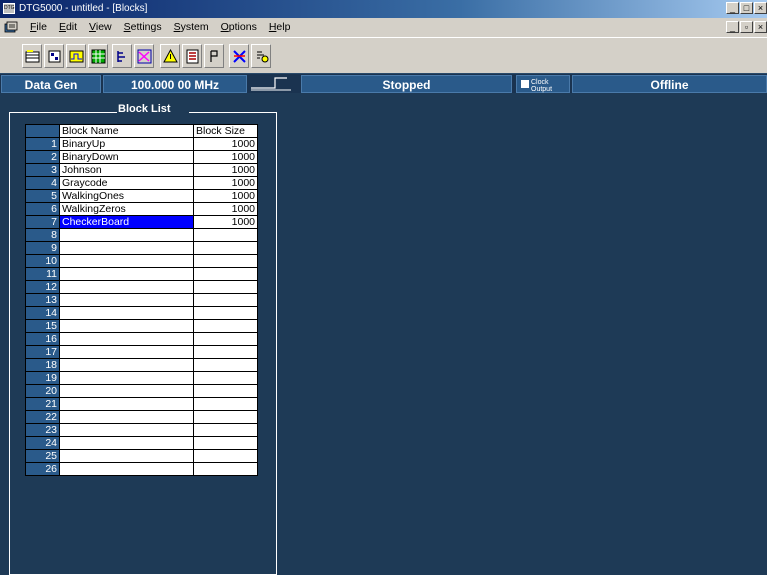 This screenshot has height=575, width=767. What do you see at coordinates (126, 222) in the screenshot?
I see `block-name-cell: CheckerBoard` at bounding box center [126, 222].